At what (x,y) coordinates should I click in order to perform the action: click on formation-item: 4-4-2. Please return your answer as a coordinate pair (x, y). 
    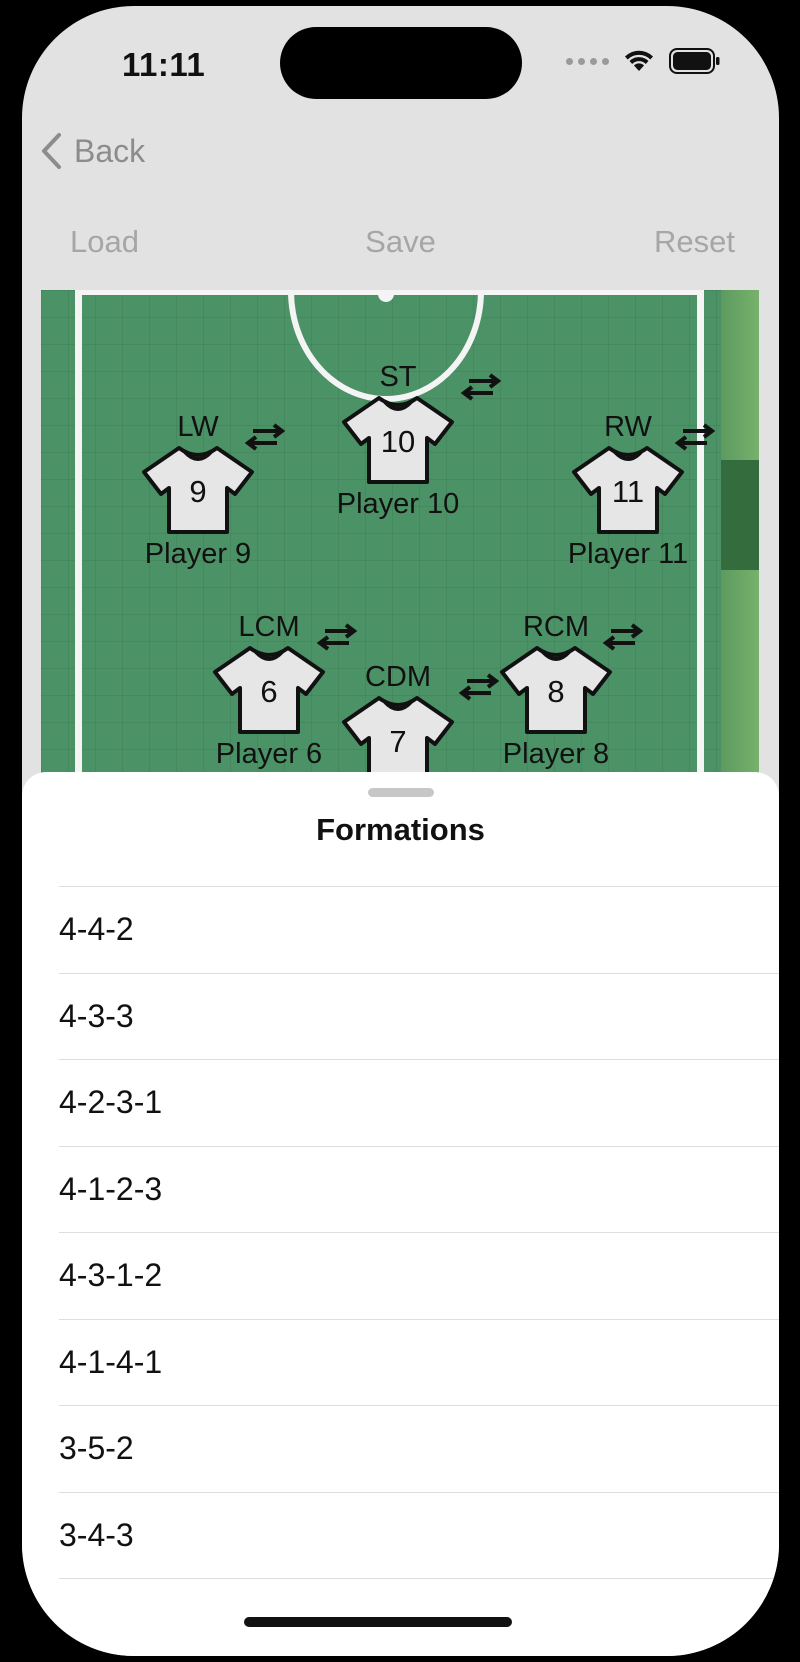
    Looking at the image, I should click on (419, 930).